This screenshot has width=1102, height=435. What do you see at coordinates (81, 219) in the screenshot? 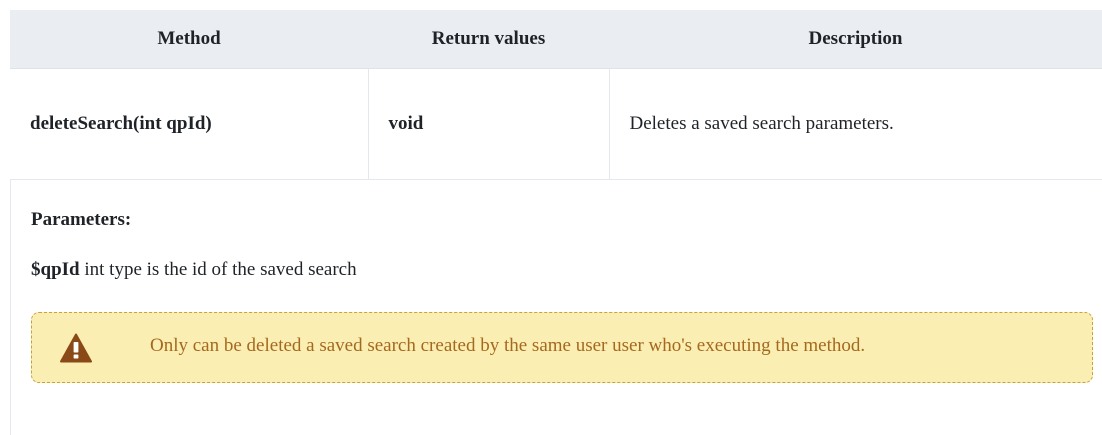
I see `parameters-title: Parameters:` at bounding box center [81, 219].